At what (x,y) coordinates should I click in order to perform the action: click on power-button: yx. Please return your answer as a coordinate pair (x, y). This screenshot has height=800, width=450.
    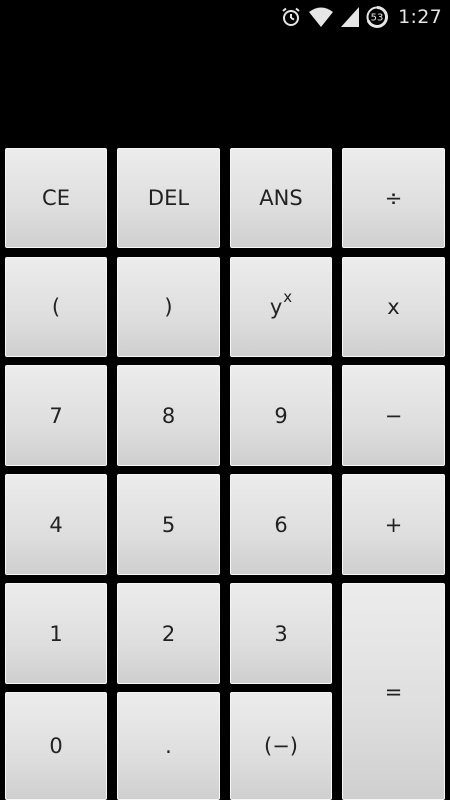
    Looking at the image, I should click on (281, 307).